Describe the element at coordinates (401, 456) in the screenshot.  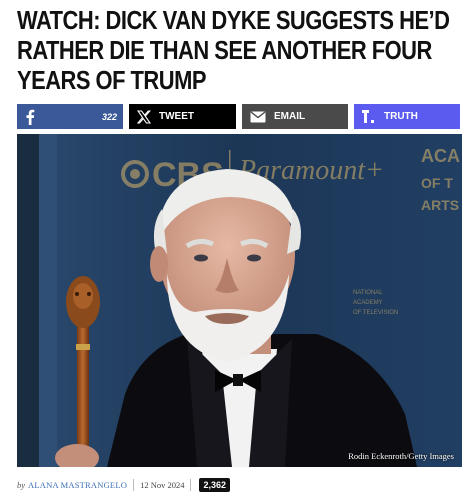
I see `photo-credit: Rodin Eckenroth/Getty Images` at that location.